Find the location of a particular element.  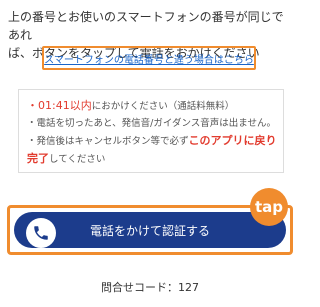

different-number-link-box: スマートフォンの電話番号と違う場合はこちら is located at coordinates (149, 58).